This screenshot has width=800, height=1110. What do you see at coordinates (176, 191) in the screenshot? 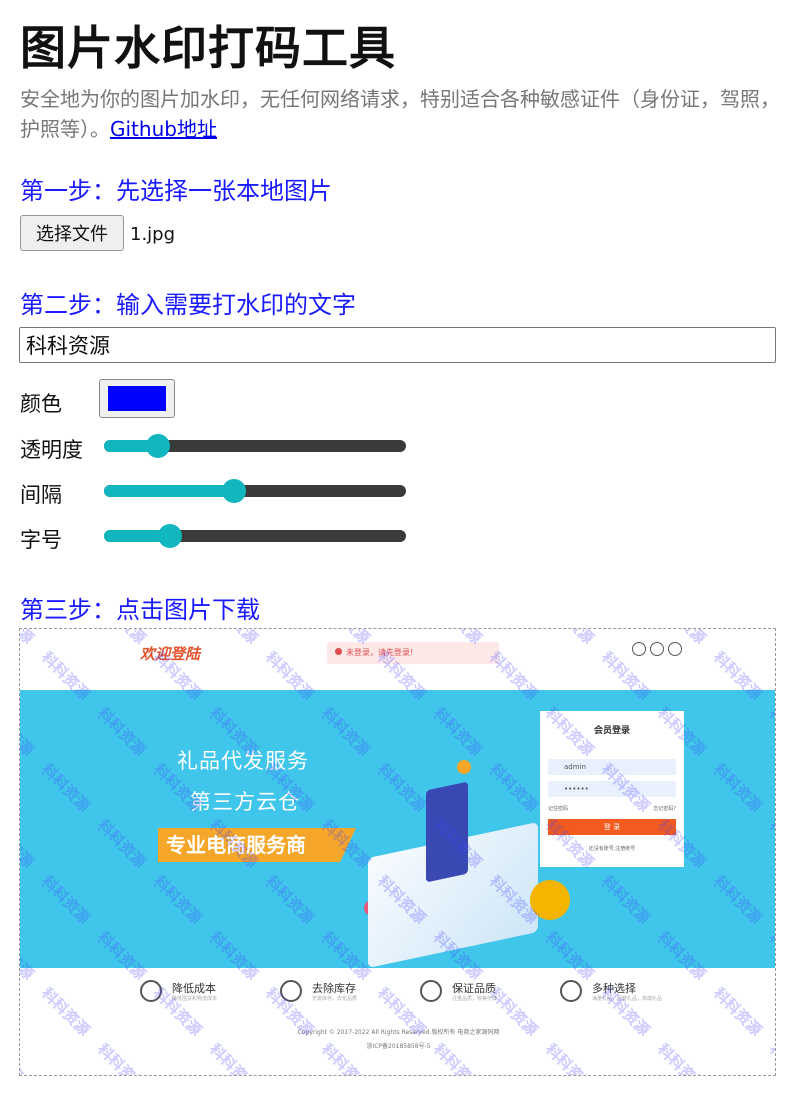
I see `step1-heading: 第一步：先选择一张本地图片` at bounding box center [176, 191].